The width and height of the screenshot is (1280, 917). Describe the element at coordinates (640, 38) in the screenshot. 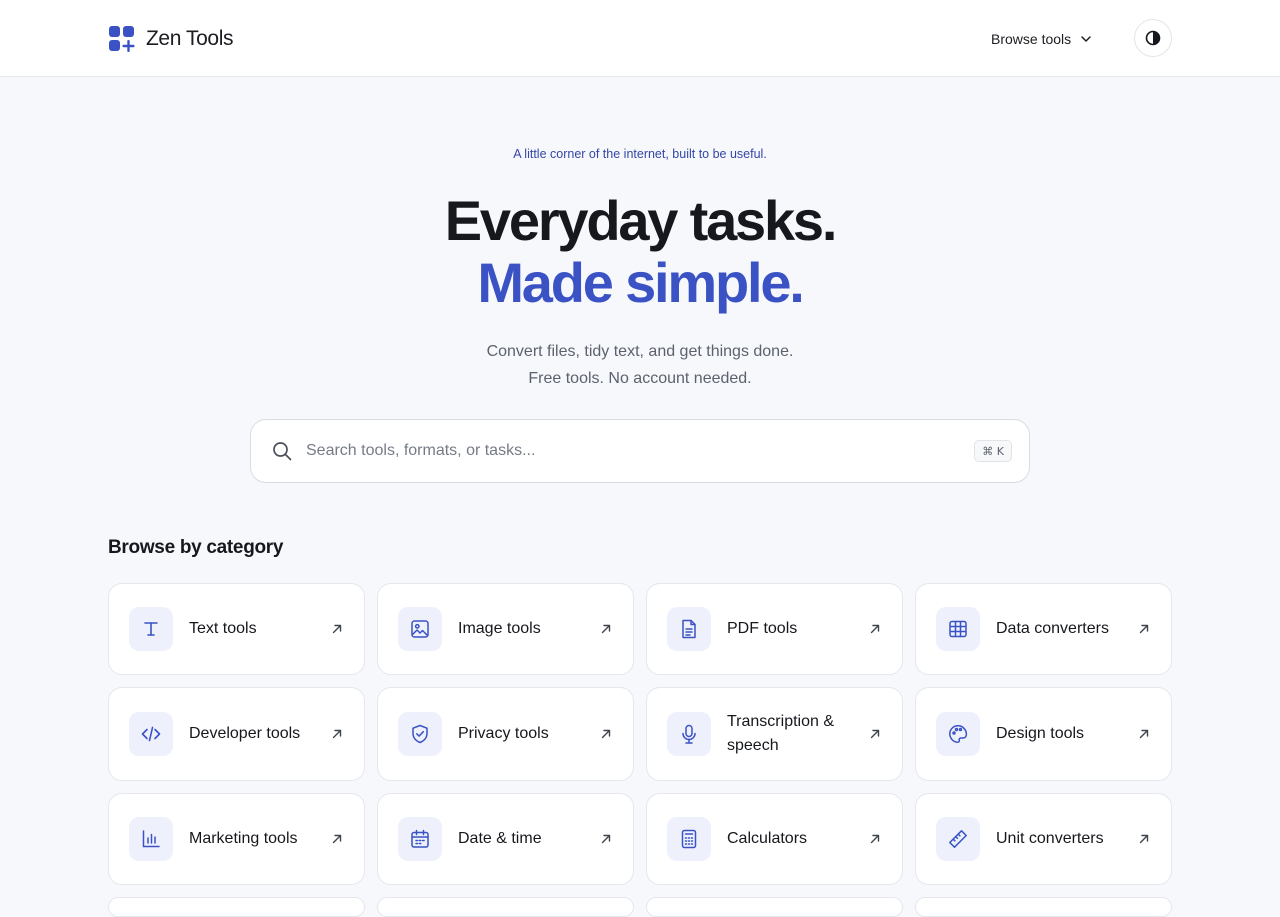

I see `top-header: Zen Tools Browse tools` at that location.